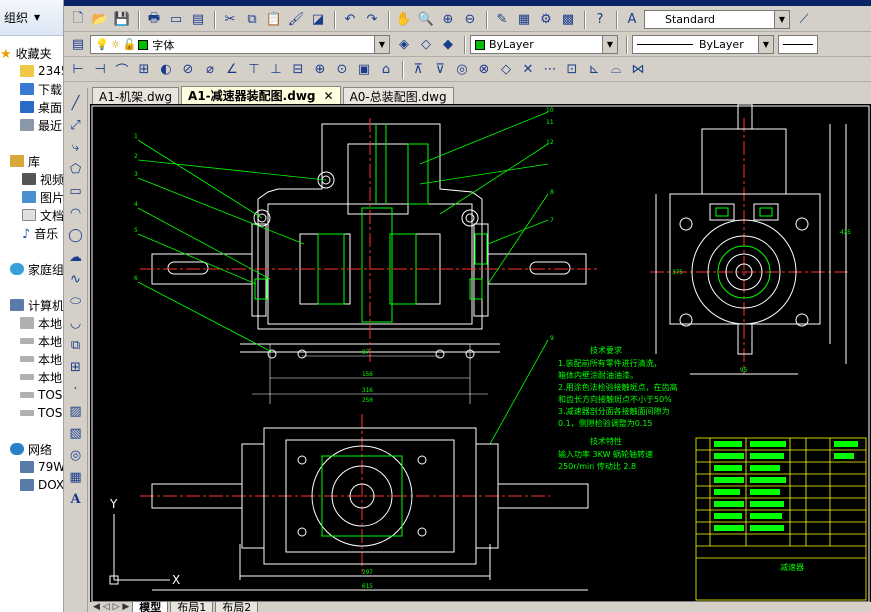 The width and height of the screenshot is (871, 612). What do you see at coordinates (254, 70) in the screenshot?
I see `quick-dim-icon: ⊤` at bounding box center [254, 70].